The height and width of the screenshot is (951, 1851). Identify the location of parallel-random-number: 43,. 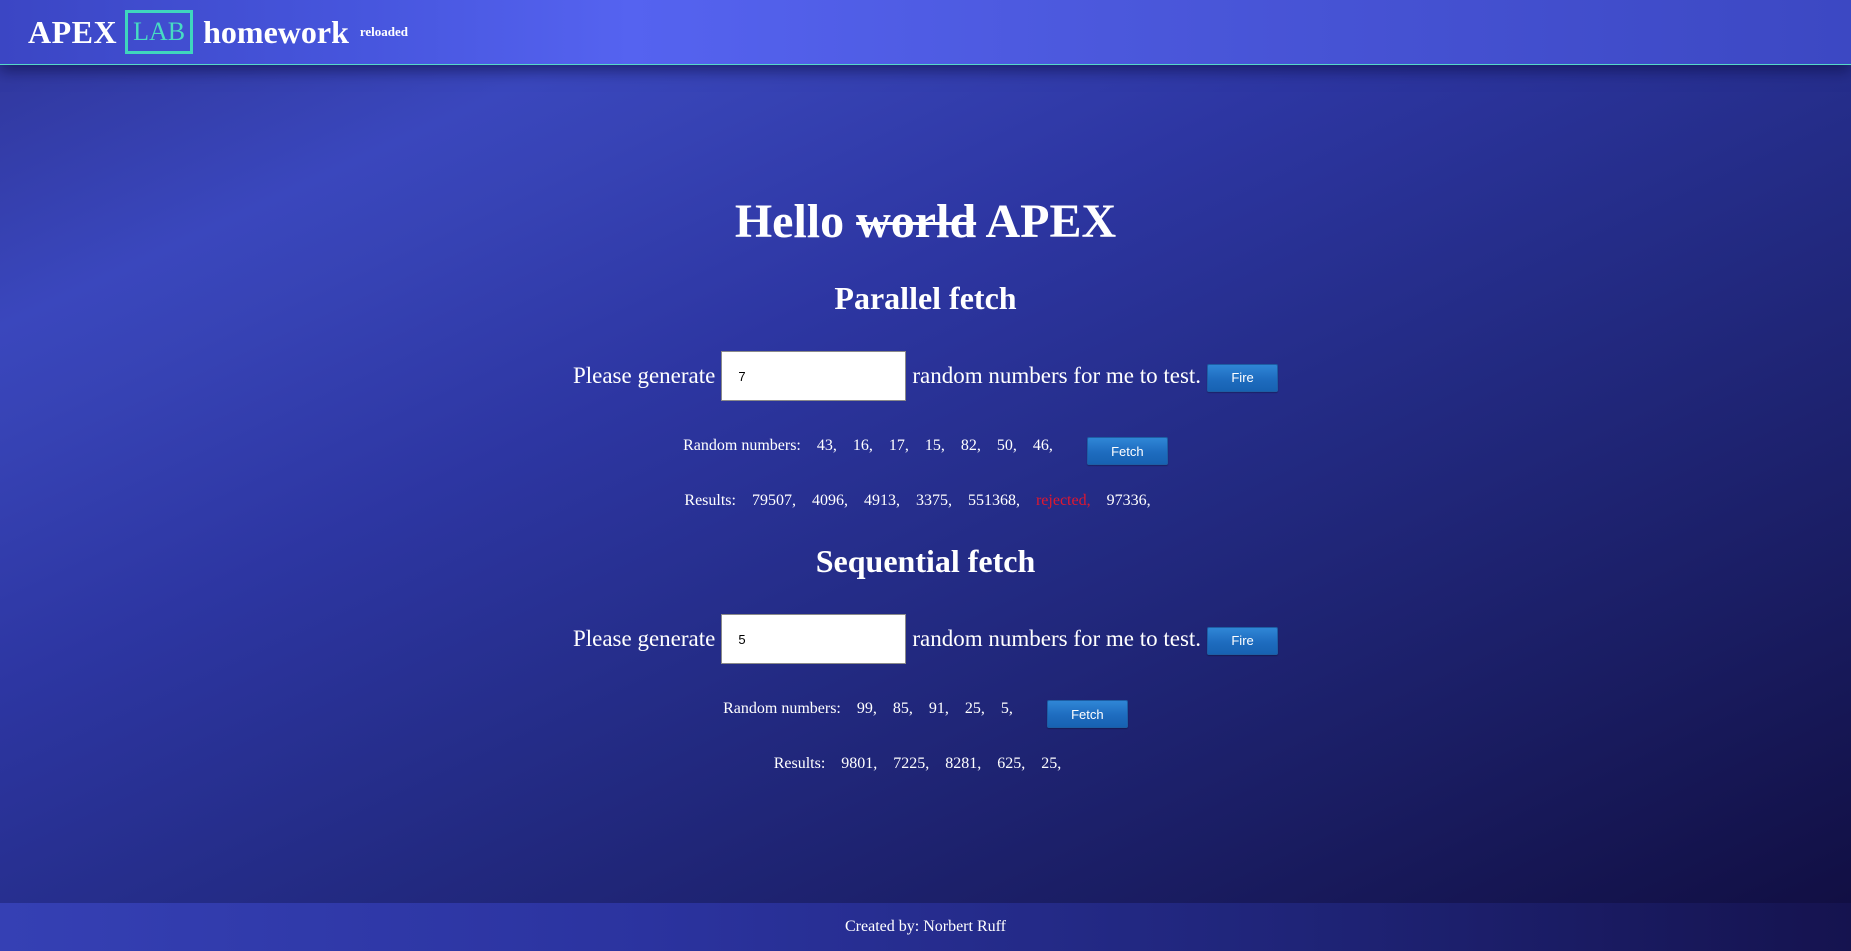
(826, 445).